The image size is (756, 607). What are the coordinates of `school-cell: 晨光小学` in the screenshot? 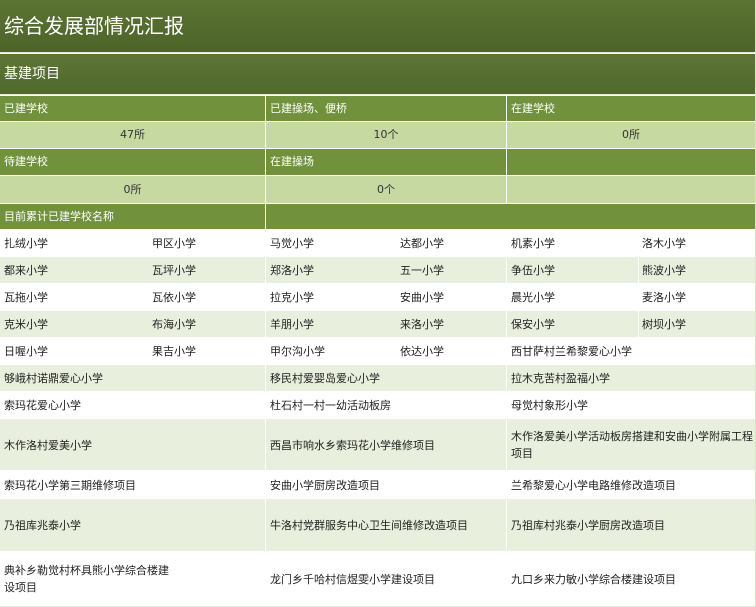 It's located at (533, 297).